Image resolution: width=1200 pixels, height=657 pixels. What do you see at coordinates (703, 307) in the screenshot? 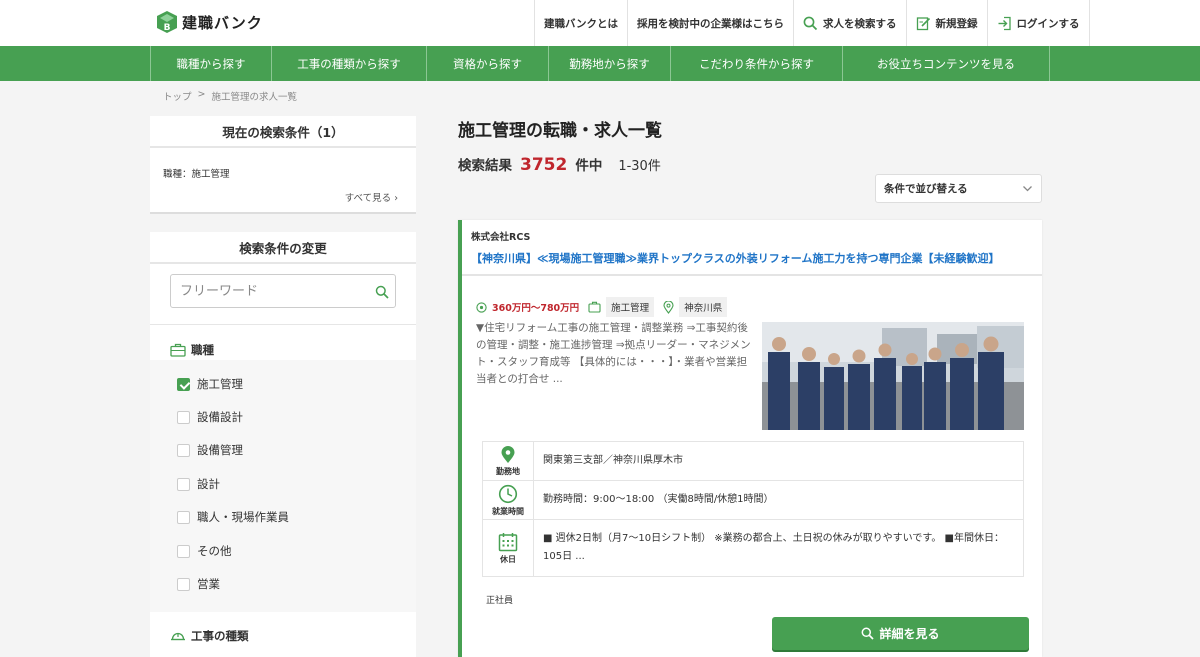
I see `location-tag: 神奈川県` at bounding box center [703, 307].